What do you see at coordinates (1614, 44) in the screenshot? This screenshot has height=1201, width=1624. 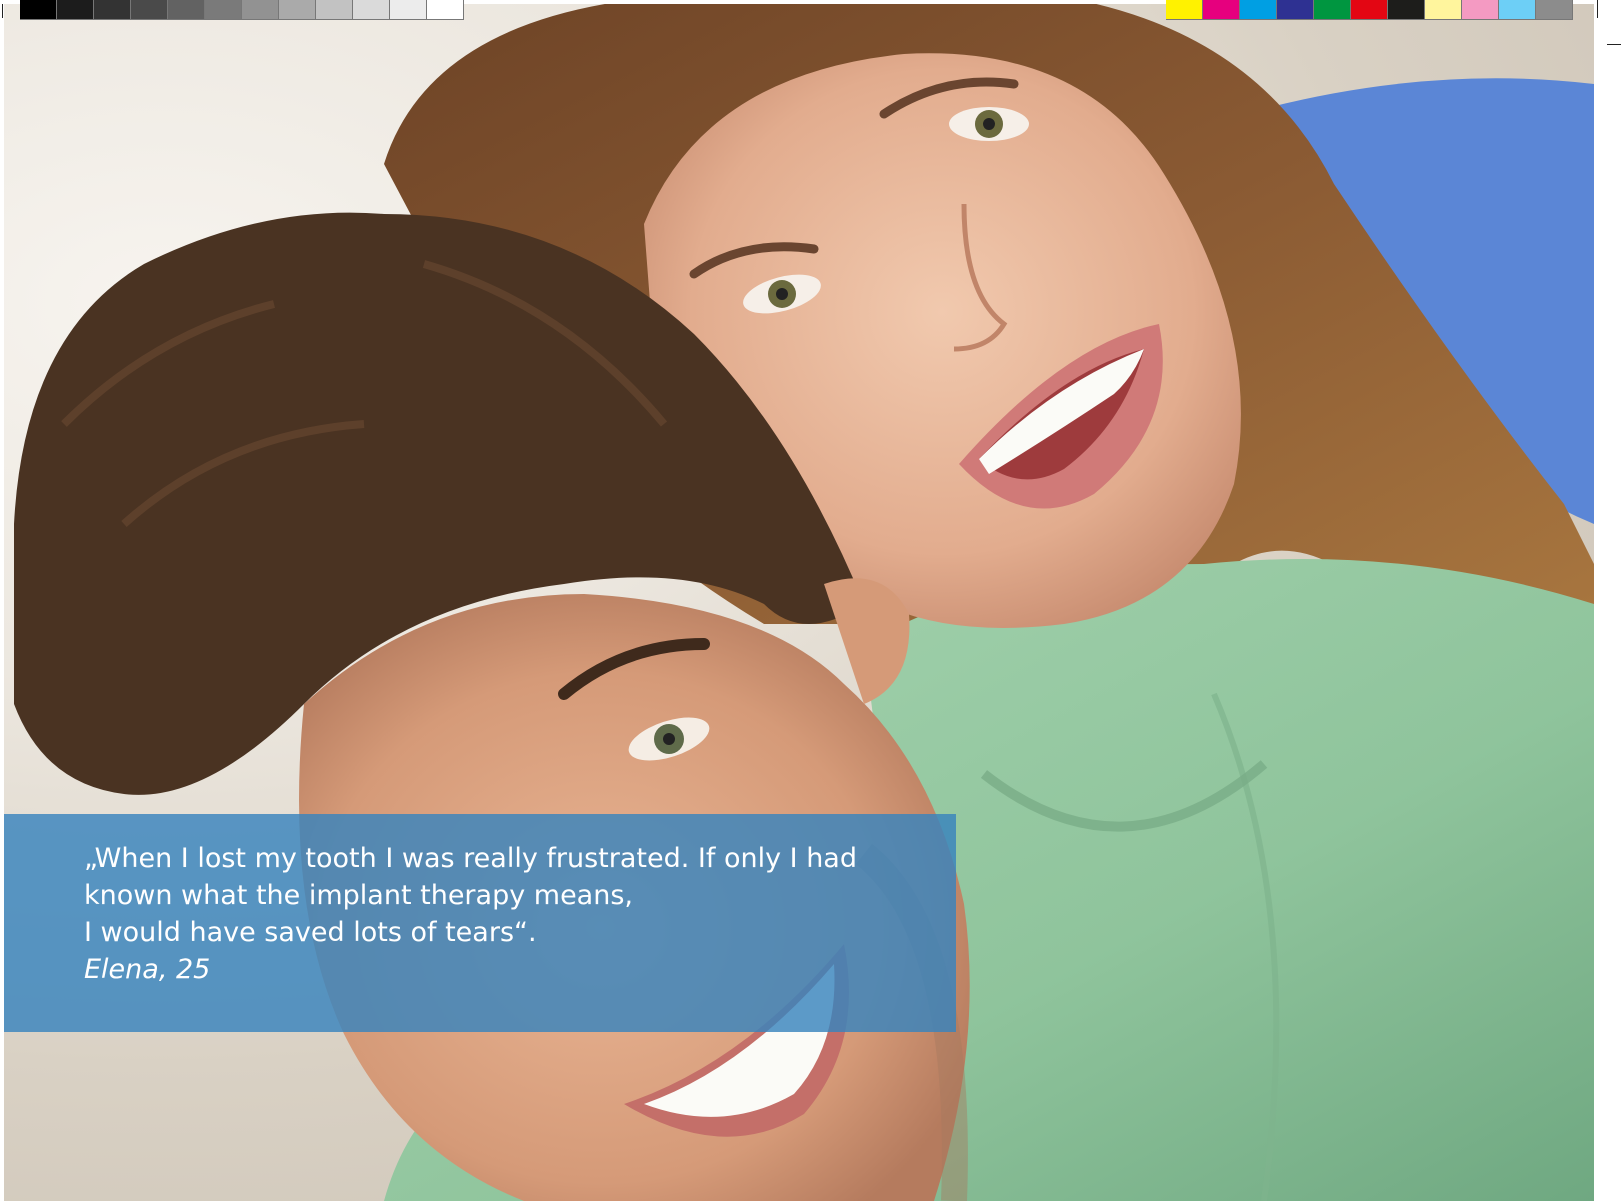 I see `crop-mark-top-right` at bounding box center [1614, 44].